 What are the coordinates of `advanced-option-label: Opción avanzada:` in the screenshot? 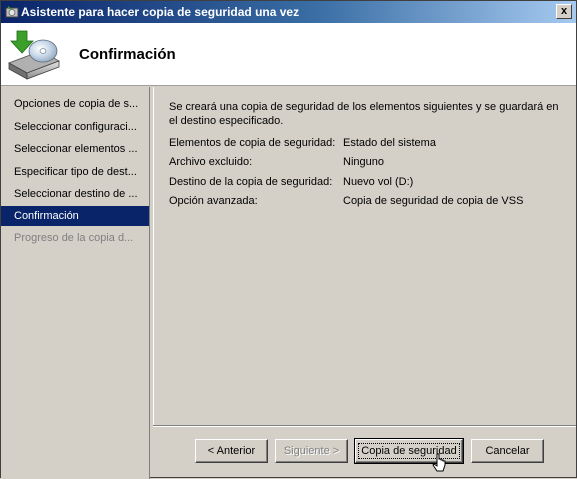 It's located at (213, 201).